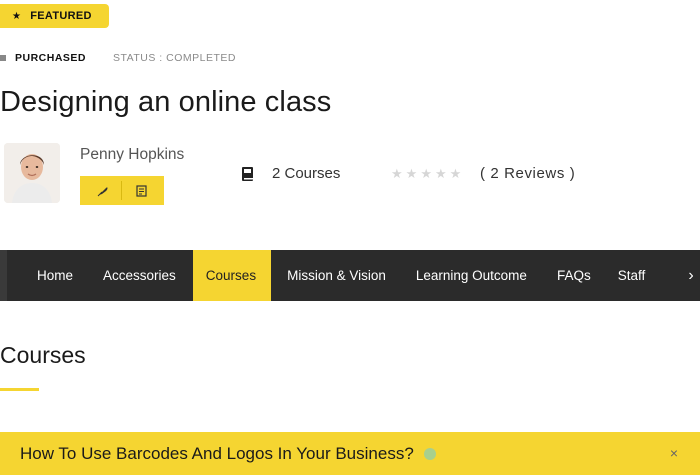 This screenshot has width=700, height=475. Describe the element at coordinates (51, 58) in the screenshot. I see `purchased-label: PURCHASED` at that location.